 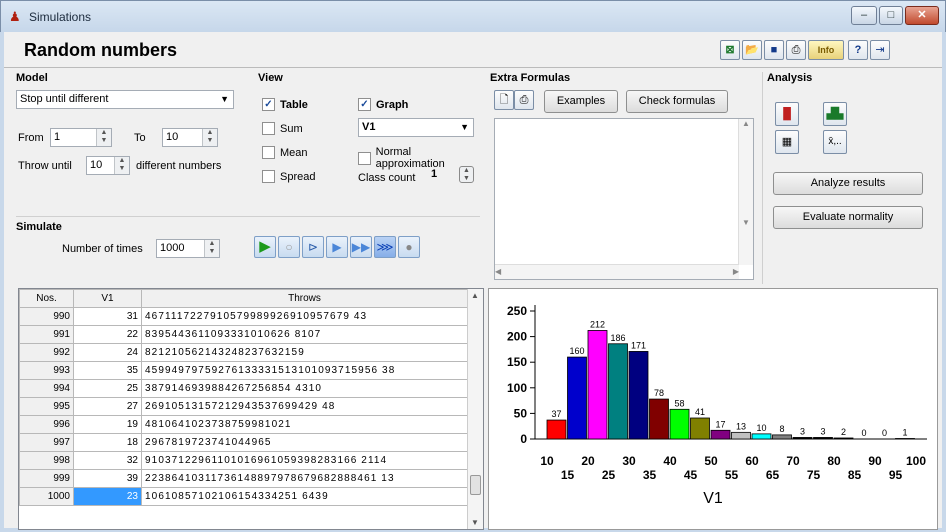 What do you see at coordinates (304, 478) in the screenshot?
I see `throws-cell: 22386410311736148897978679682888461 13` at bounding box center [304, 478].